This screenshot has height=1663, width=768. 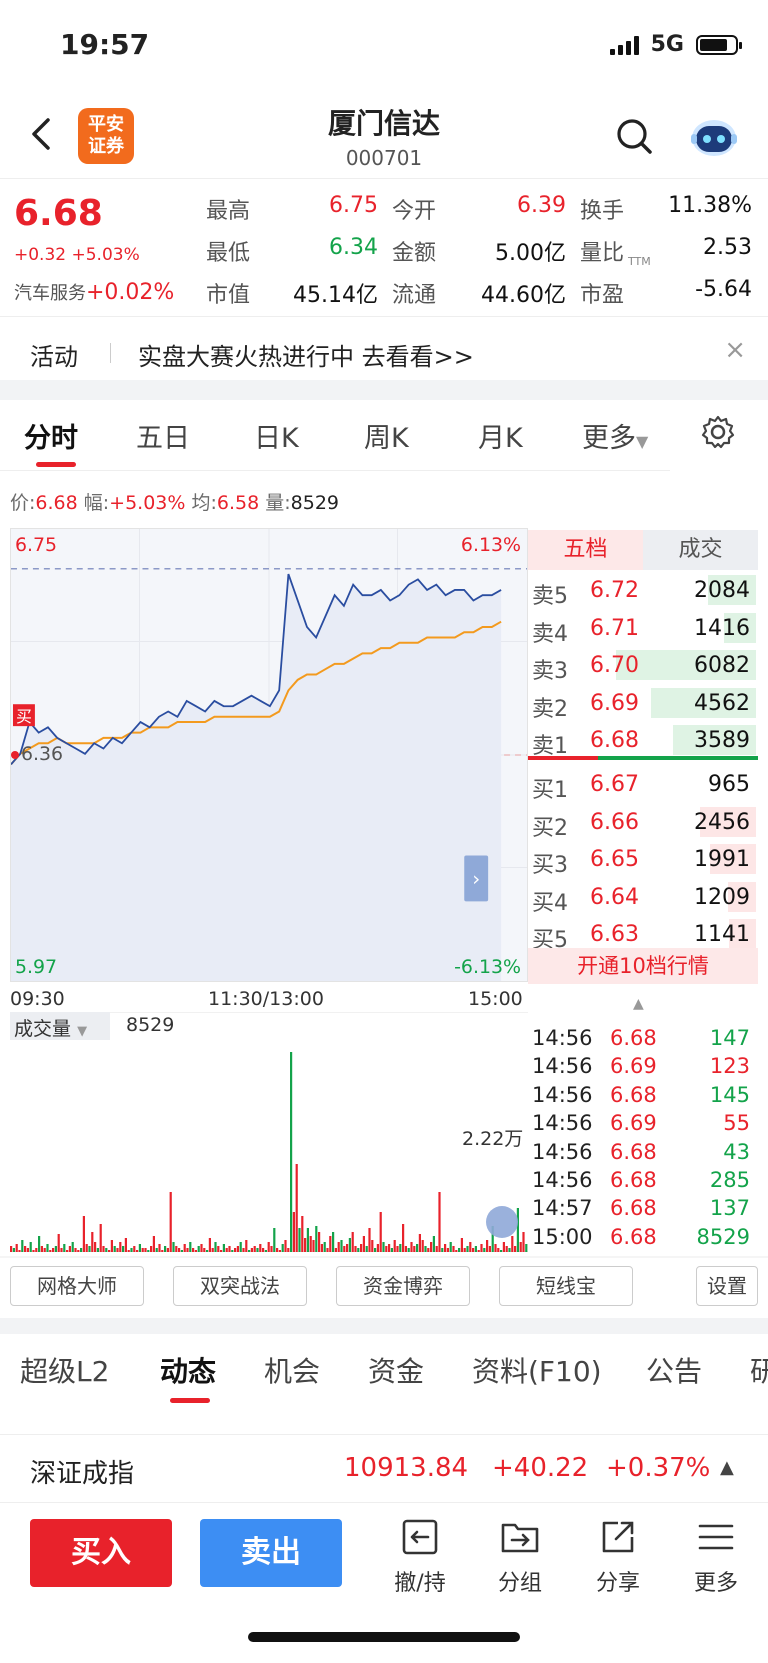 What do you see at coordinates (386, 435) in the screenshot?
I see `tab-weekly-k: 周K` at bounding box center [386, 435].